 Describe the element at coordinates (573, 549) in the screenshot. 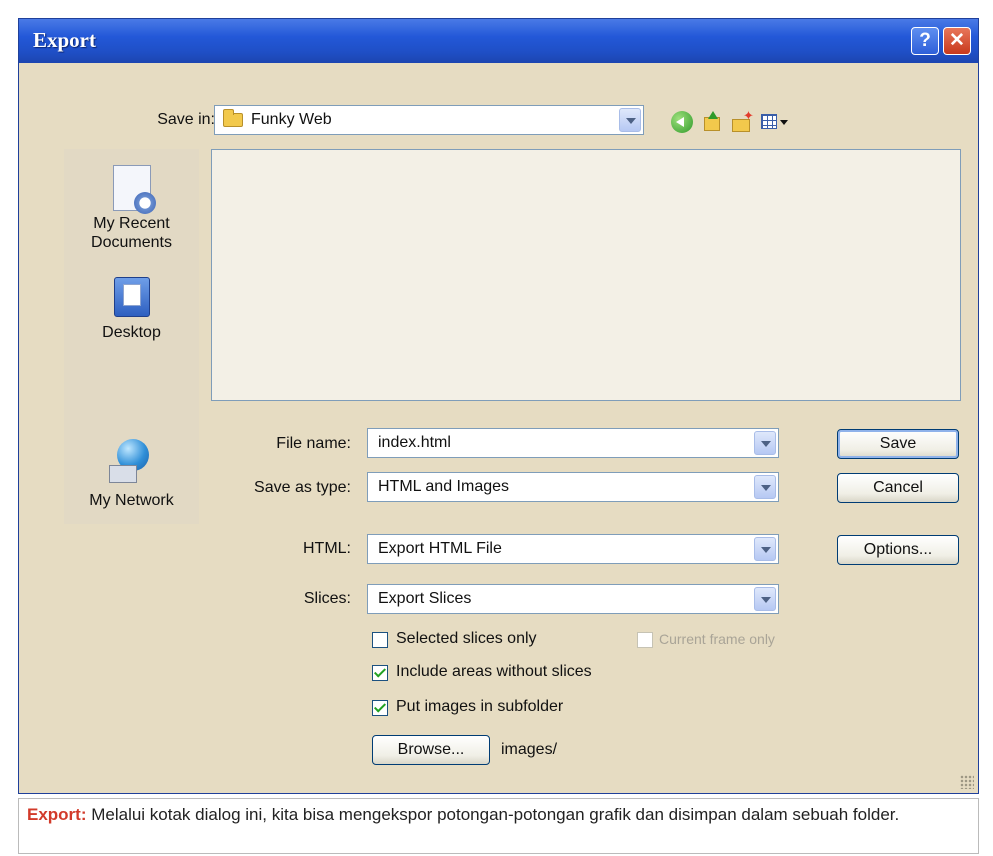

I see `html-select: Export HTML File` at that location.